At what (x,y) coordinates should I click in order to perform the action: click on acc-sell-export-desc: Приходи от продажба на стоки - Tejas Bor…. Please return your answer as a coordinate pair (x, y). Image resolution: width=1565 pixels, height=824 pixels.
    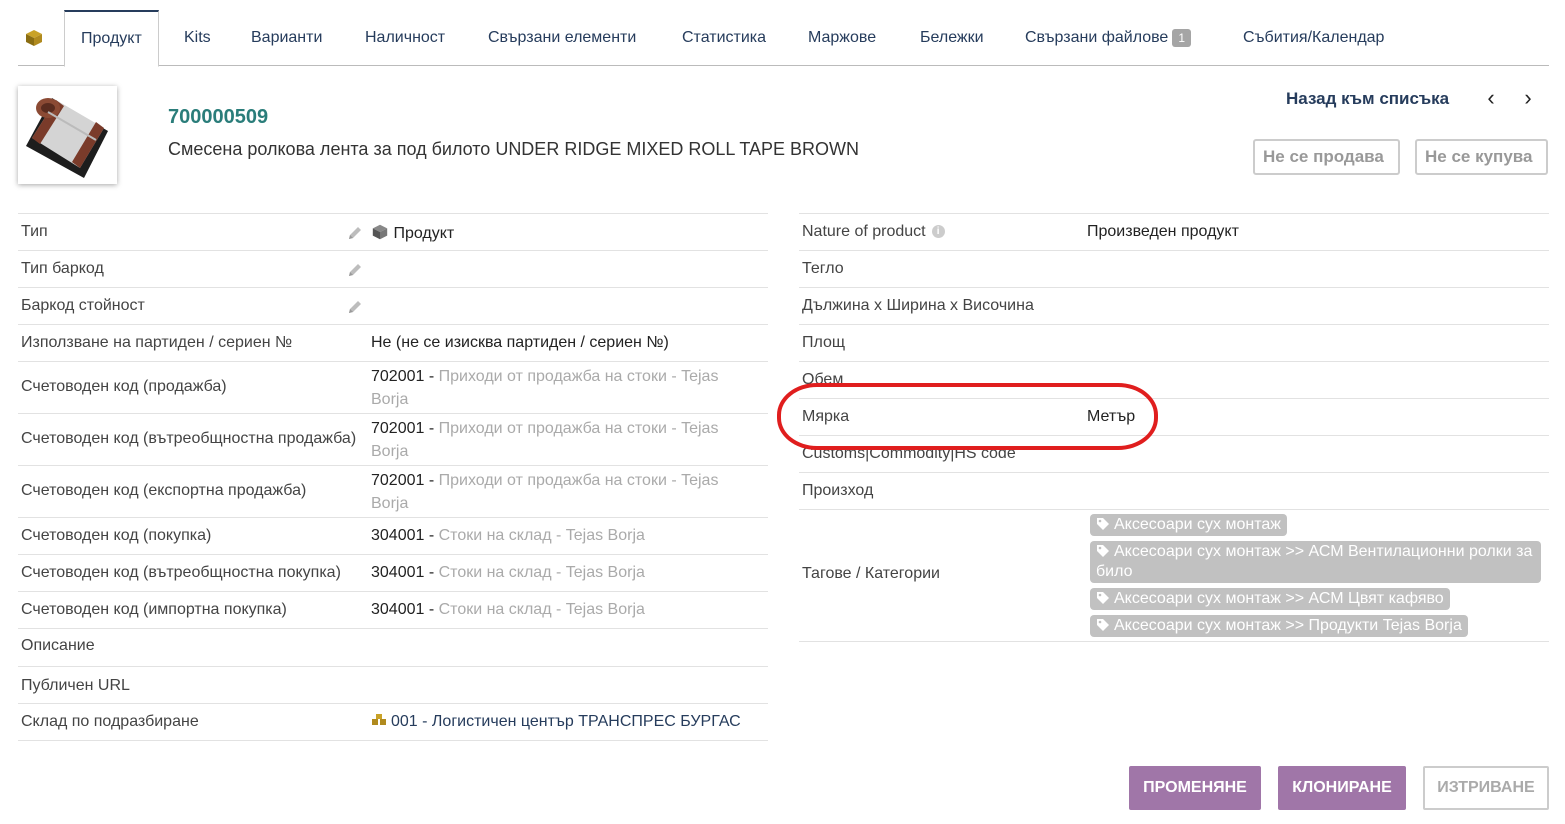
    Looking at the image, I should click on (545, 492).